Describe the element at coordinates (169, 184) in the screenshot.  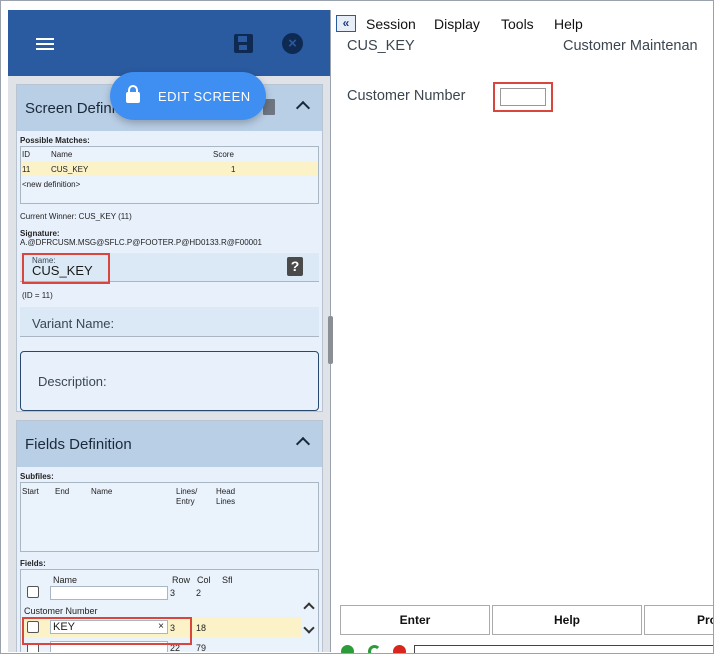
I see `table-row: <new definition>` at that location.